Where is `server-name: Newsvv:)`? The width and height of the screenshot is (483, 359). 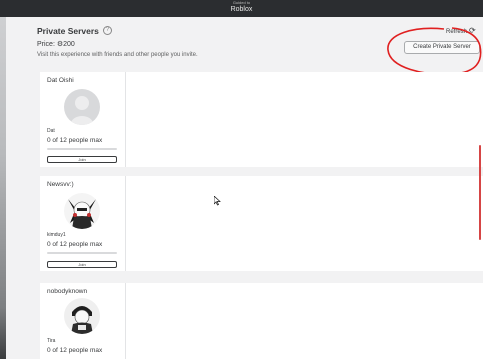
server-name: Newsvv:) is located at coordinates (60, 184).